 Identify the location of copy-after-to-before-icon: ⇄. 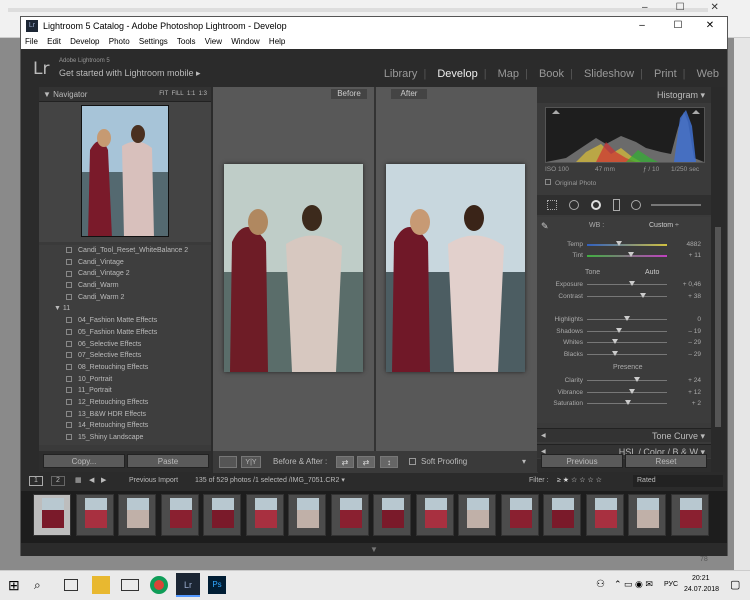
(366, 462).